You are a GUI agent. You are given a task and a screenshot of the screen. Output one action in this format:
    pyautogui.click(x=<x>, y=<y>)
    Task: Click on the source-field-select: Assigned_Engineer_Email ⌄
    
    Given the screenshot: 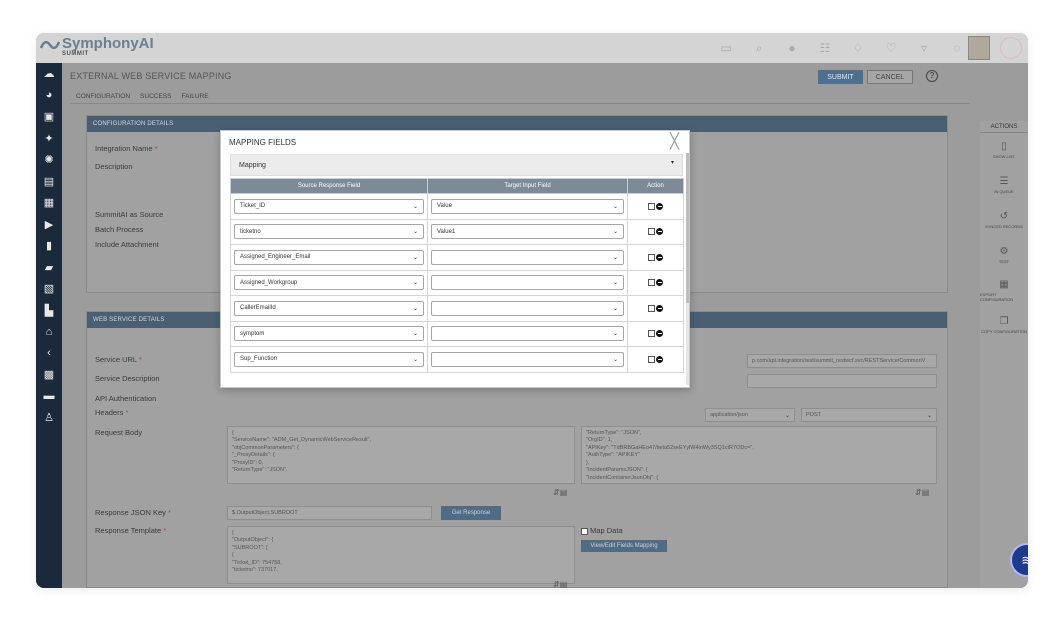 What is the action you would take?
    pyautogui.click(x=329, y=257)
    